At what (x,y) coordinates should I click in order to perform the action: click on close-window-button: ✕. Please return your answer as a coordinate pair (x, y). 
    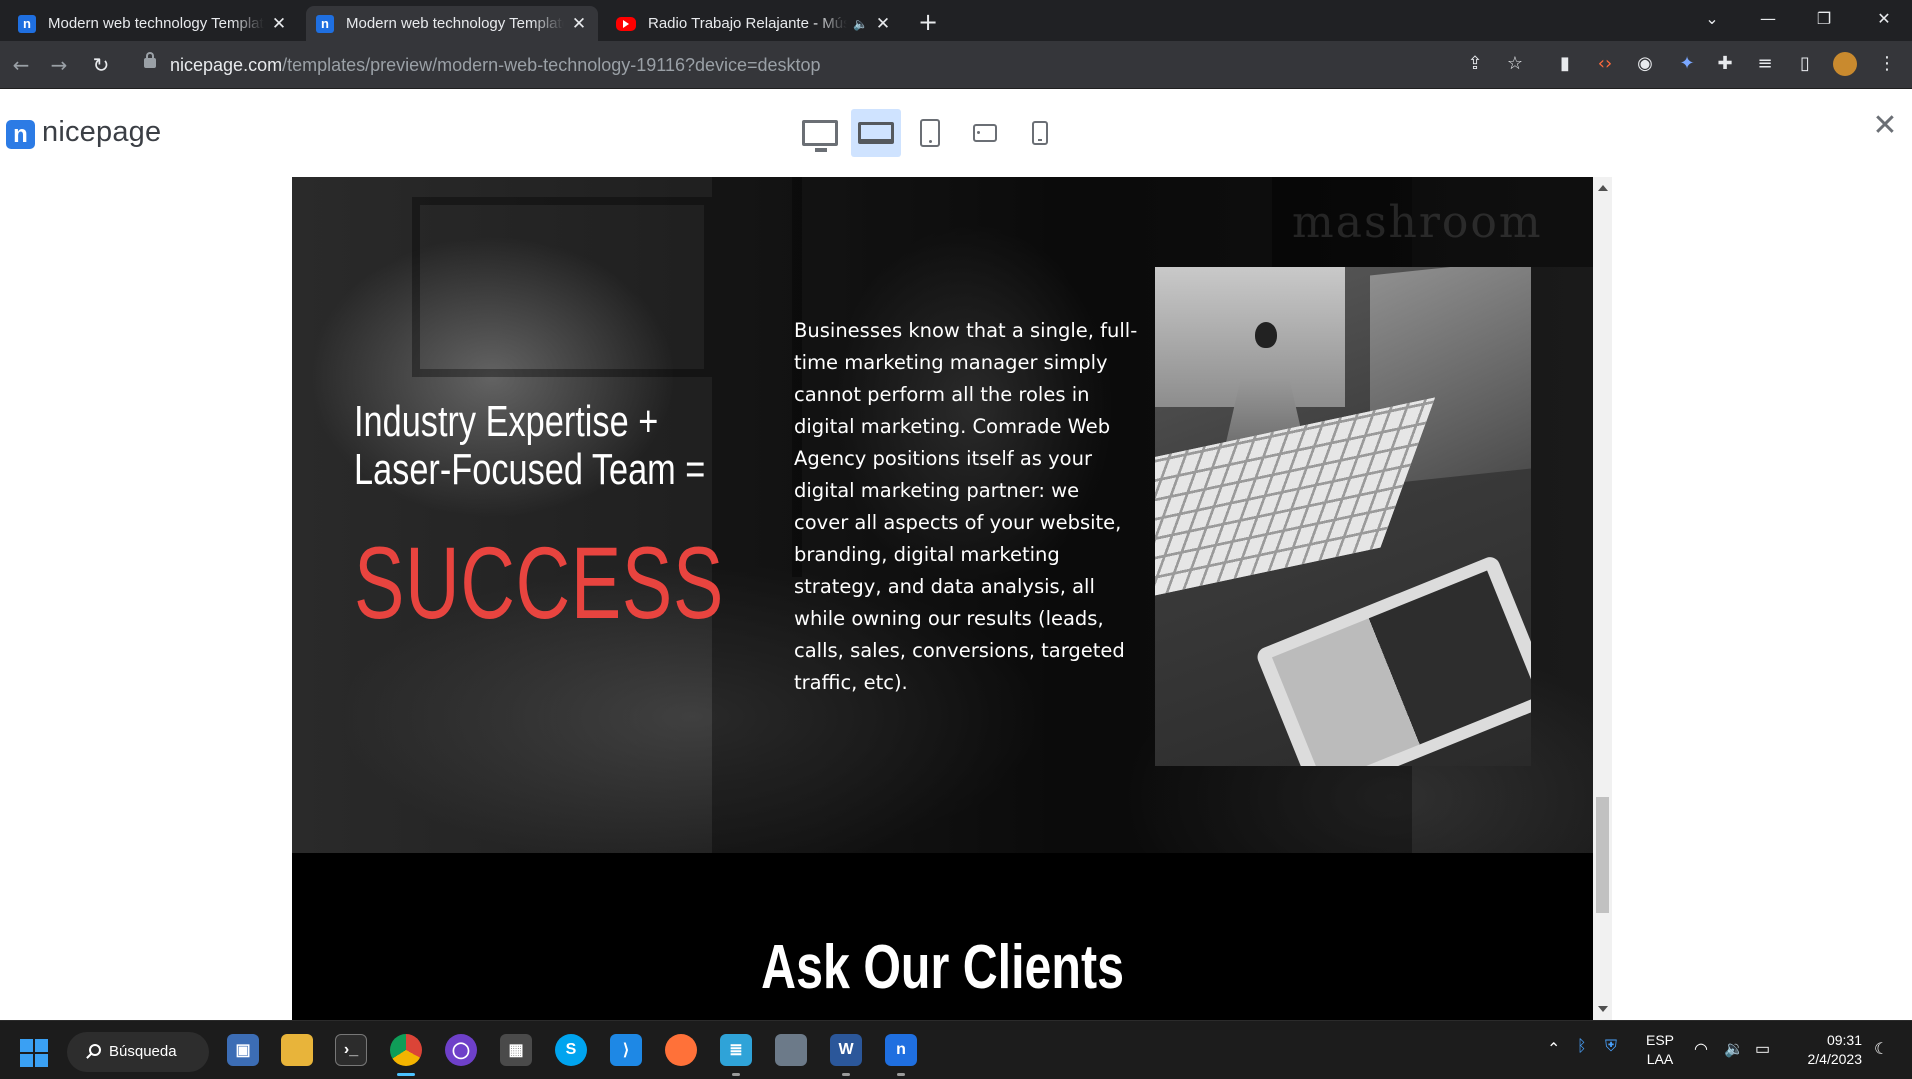
    Looking at the image, I should click on (1884, 20).